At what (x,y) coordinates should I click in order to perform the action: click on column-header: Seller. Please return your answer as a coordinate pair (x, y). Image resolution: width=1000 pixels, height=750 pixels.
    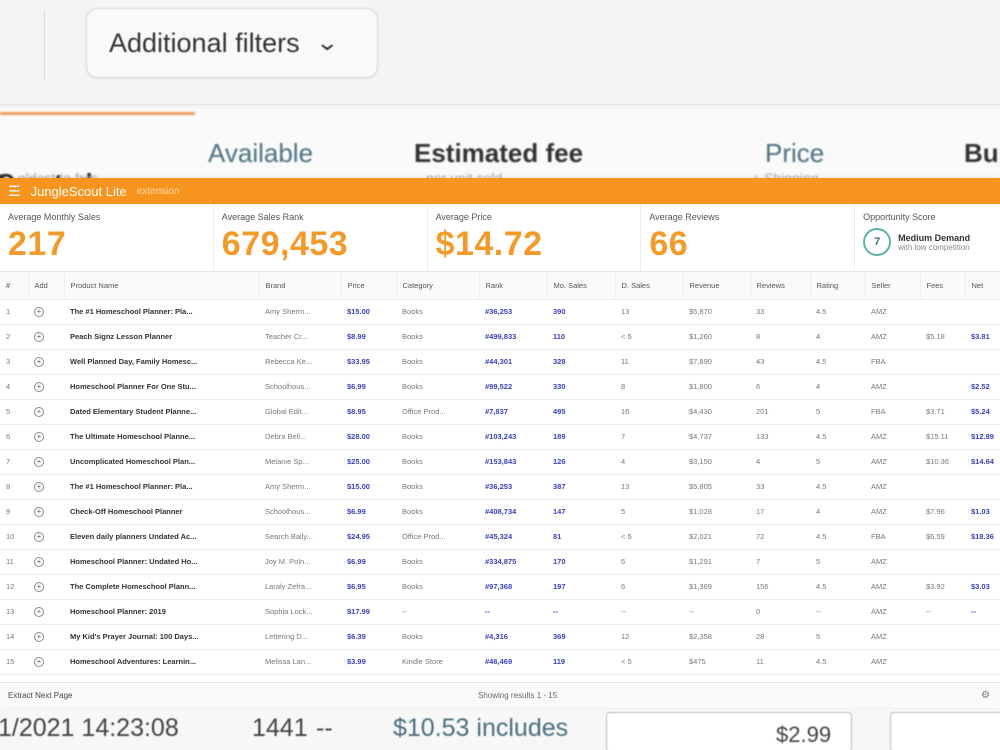
    Looking at the image, I should click on (893, 286).